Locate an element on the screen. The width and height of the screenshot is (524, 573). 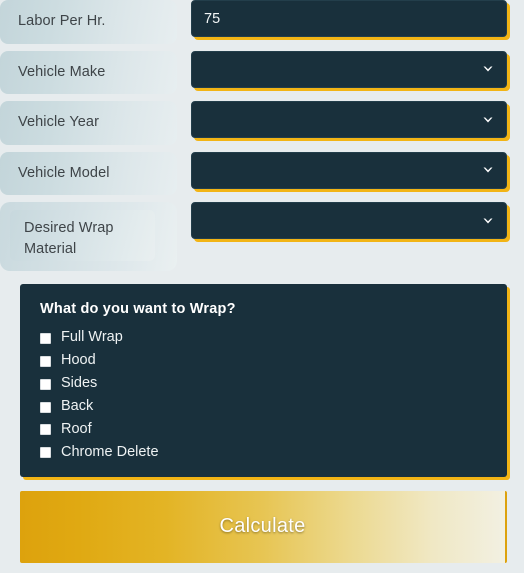
field-row-desired-wrap-material: Desired Wrap Material is located at coordinates (262, 237).